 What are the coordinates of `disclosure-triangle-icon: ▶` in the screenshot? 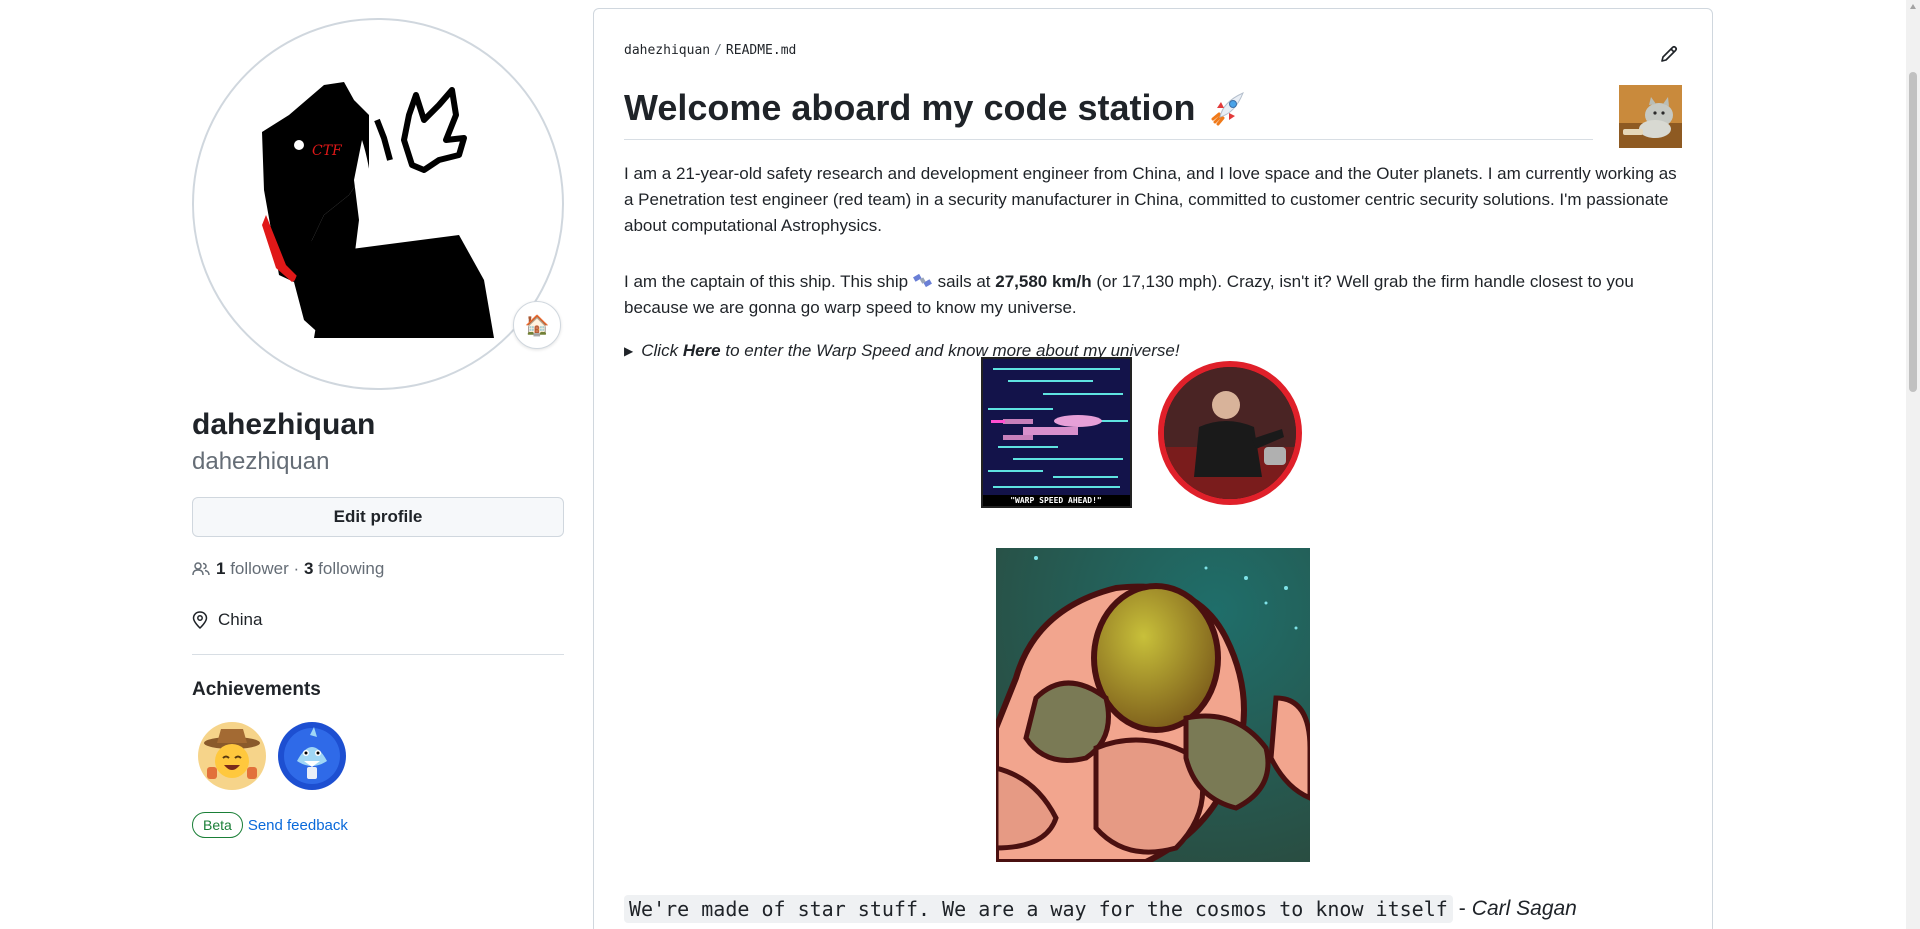 It's located at (629, 351).